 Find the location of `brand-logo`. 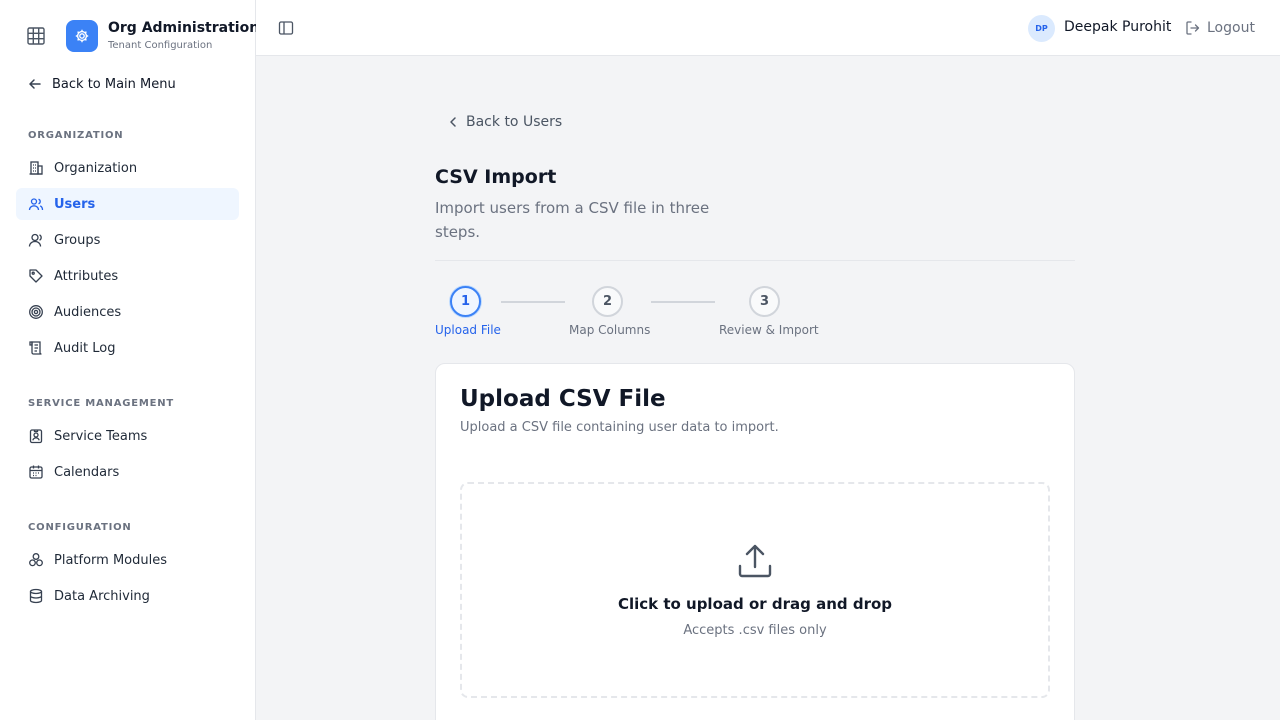

brand-logo is located at coordinates (82, 36).